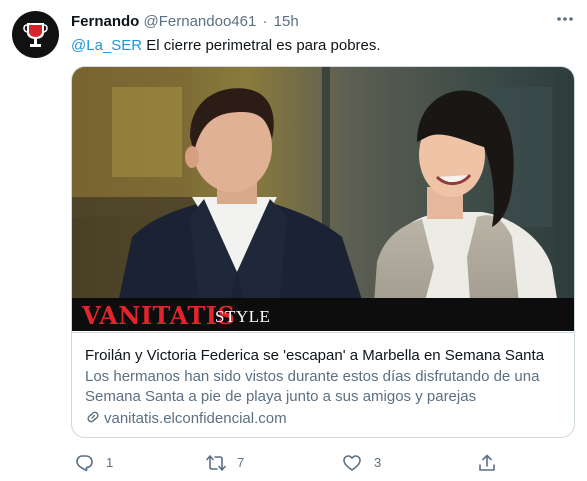  Describe the element at coordinates (243, 316) in the screenshot. I see `brand-subtitle: STYLE` at that location.